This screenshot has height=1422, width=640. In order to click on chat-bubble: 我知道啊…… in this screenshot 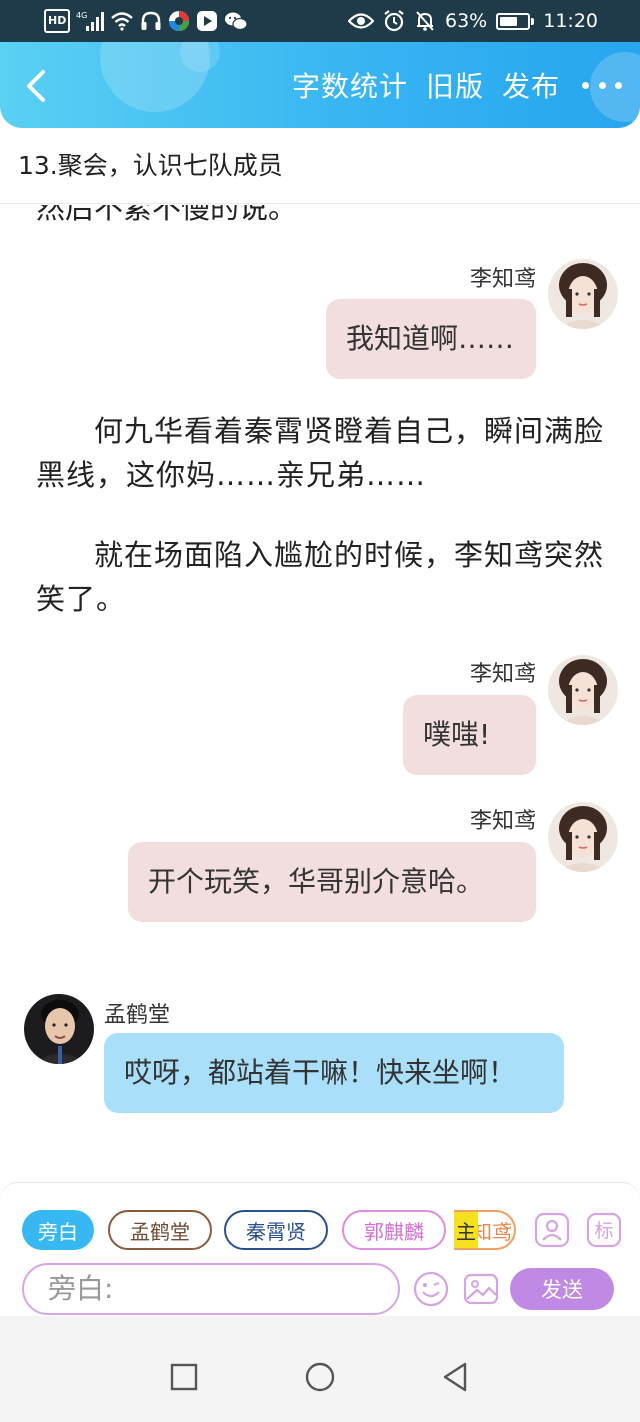, I will do `click(431, 339)`.